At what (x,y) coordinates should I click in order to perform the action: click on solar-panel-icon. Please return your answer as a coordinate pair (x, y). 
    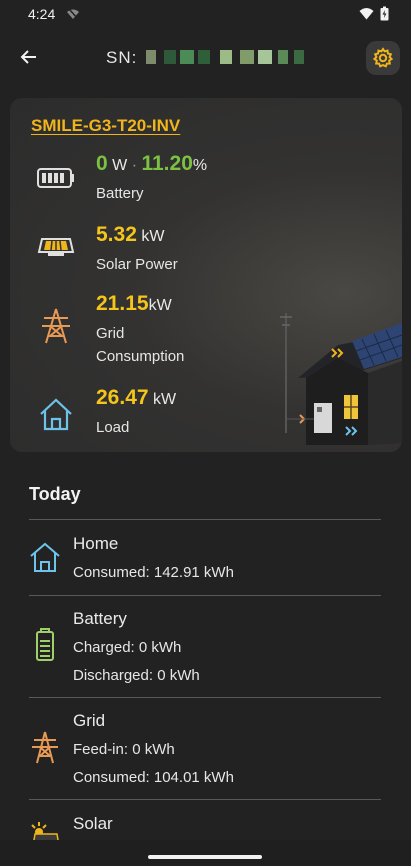
    Looking at the image, I should click on (56, 247).